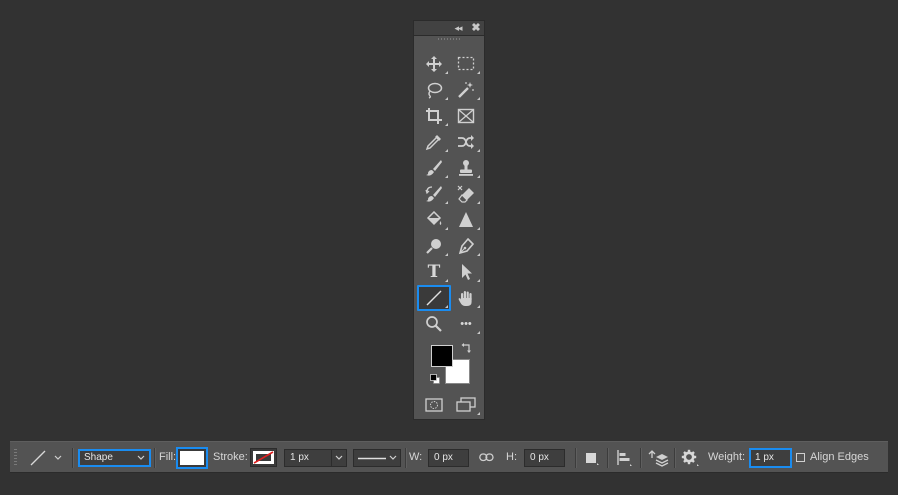 Image resolution: width=898 pixels, height=495 pixels. Describe the element at coordinates (416, 457) in the screenshot. I see `width-label: W:` at that location.